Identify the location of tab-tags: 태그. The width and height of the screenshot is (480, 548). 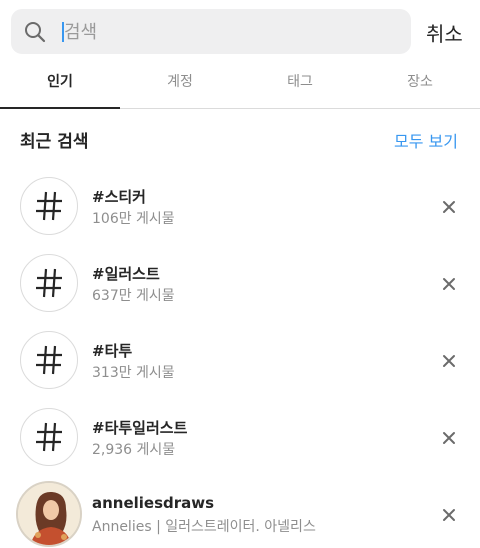
(300, 86).